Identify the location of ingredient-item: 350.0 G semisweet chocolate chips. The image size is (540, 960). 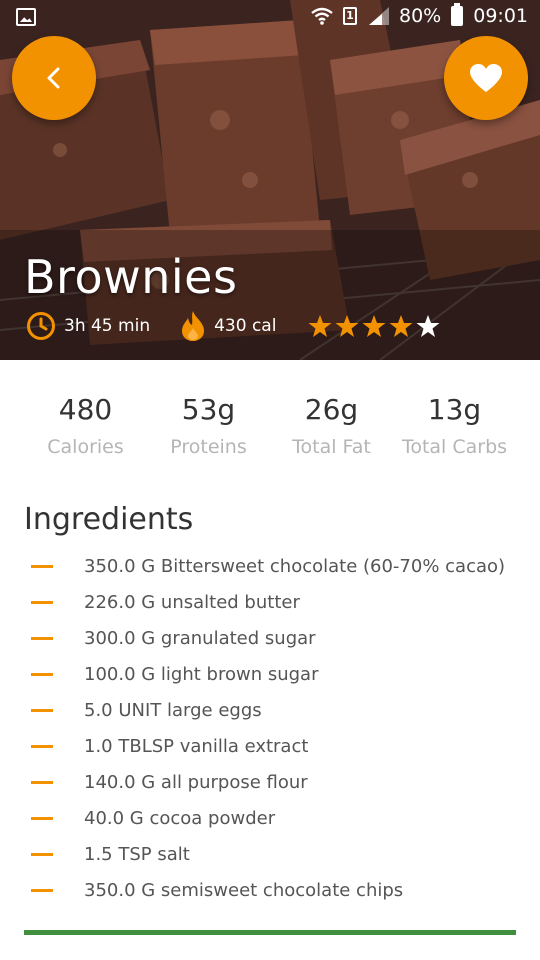
(274, 890).